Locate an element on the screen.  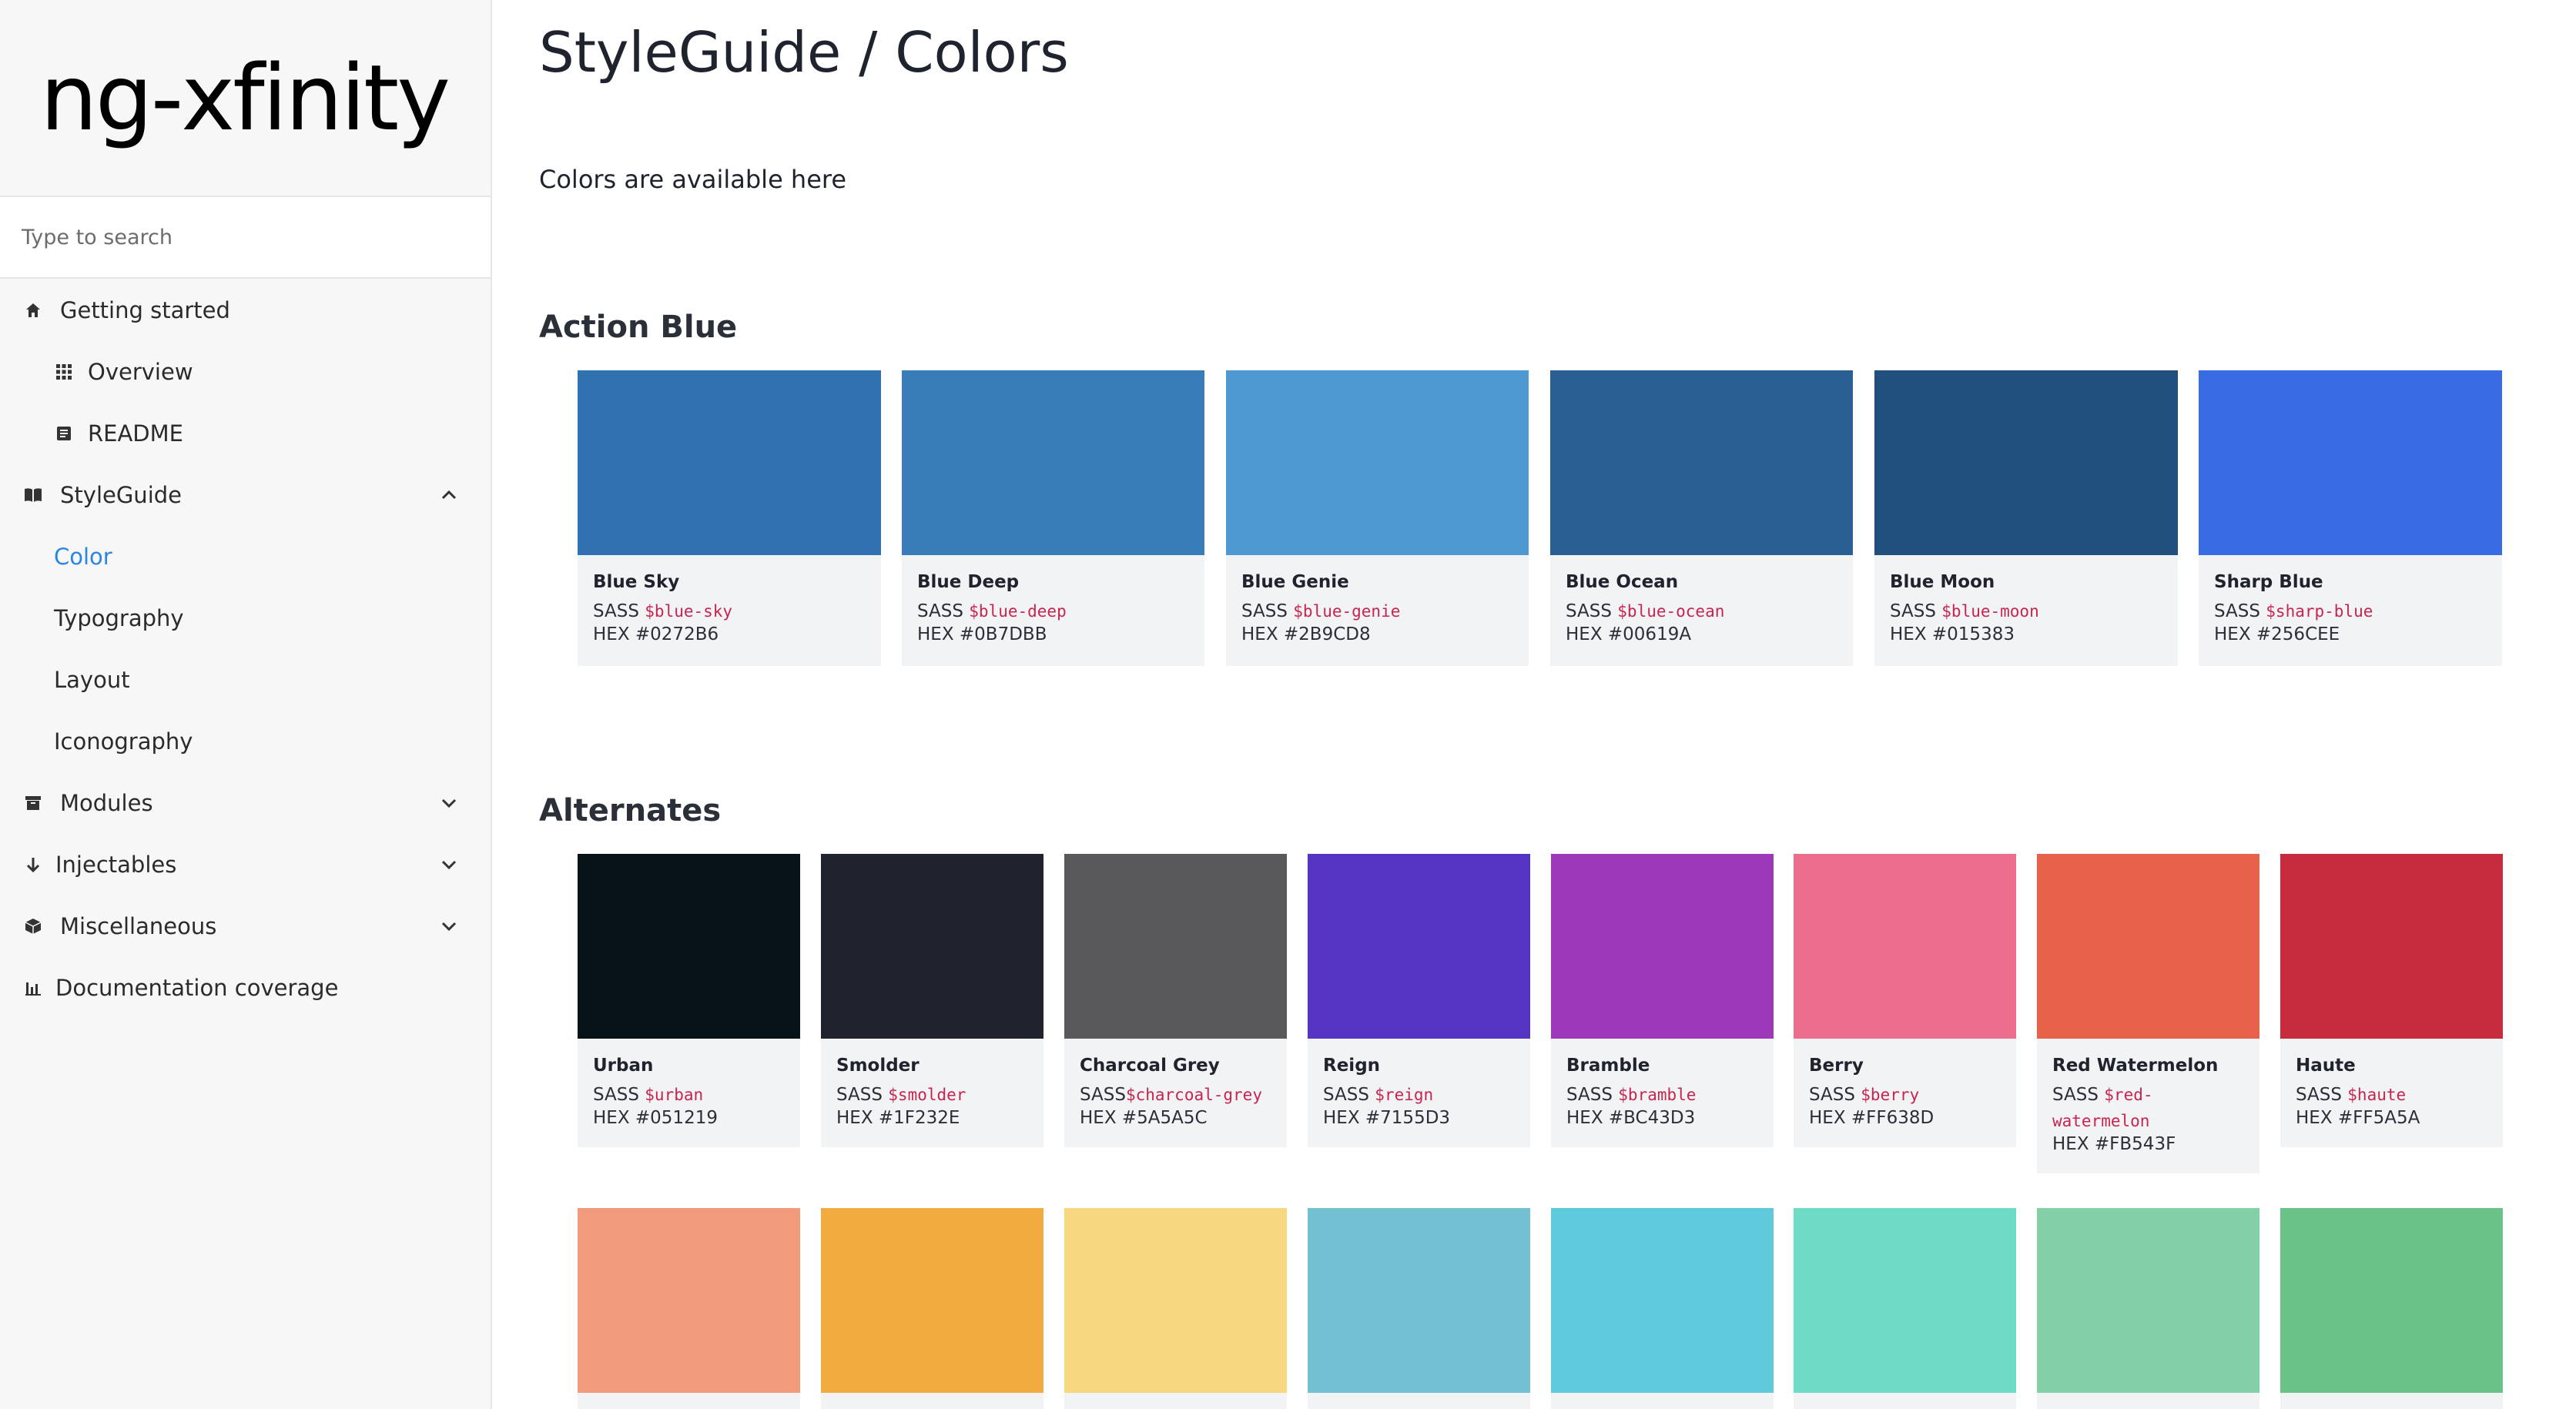
color-name: Blue Deep is located at coordinates (968, 582).